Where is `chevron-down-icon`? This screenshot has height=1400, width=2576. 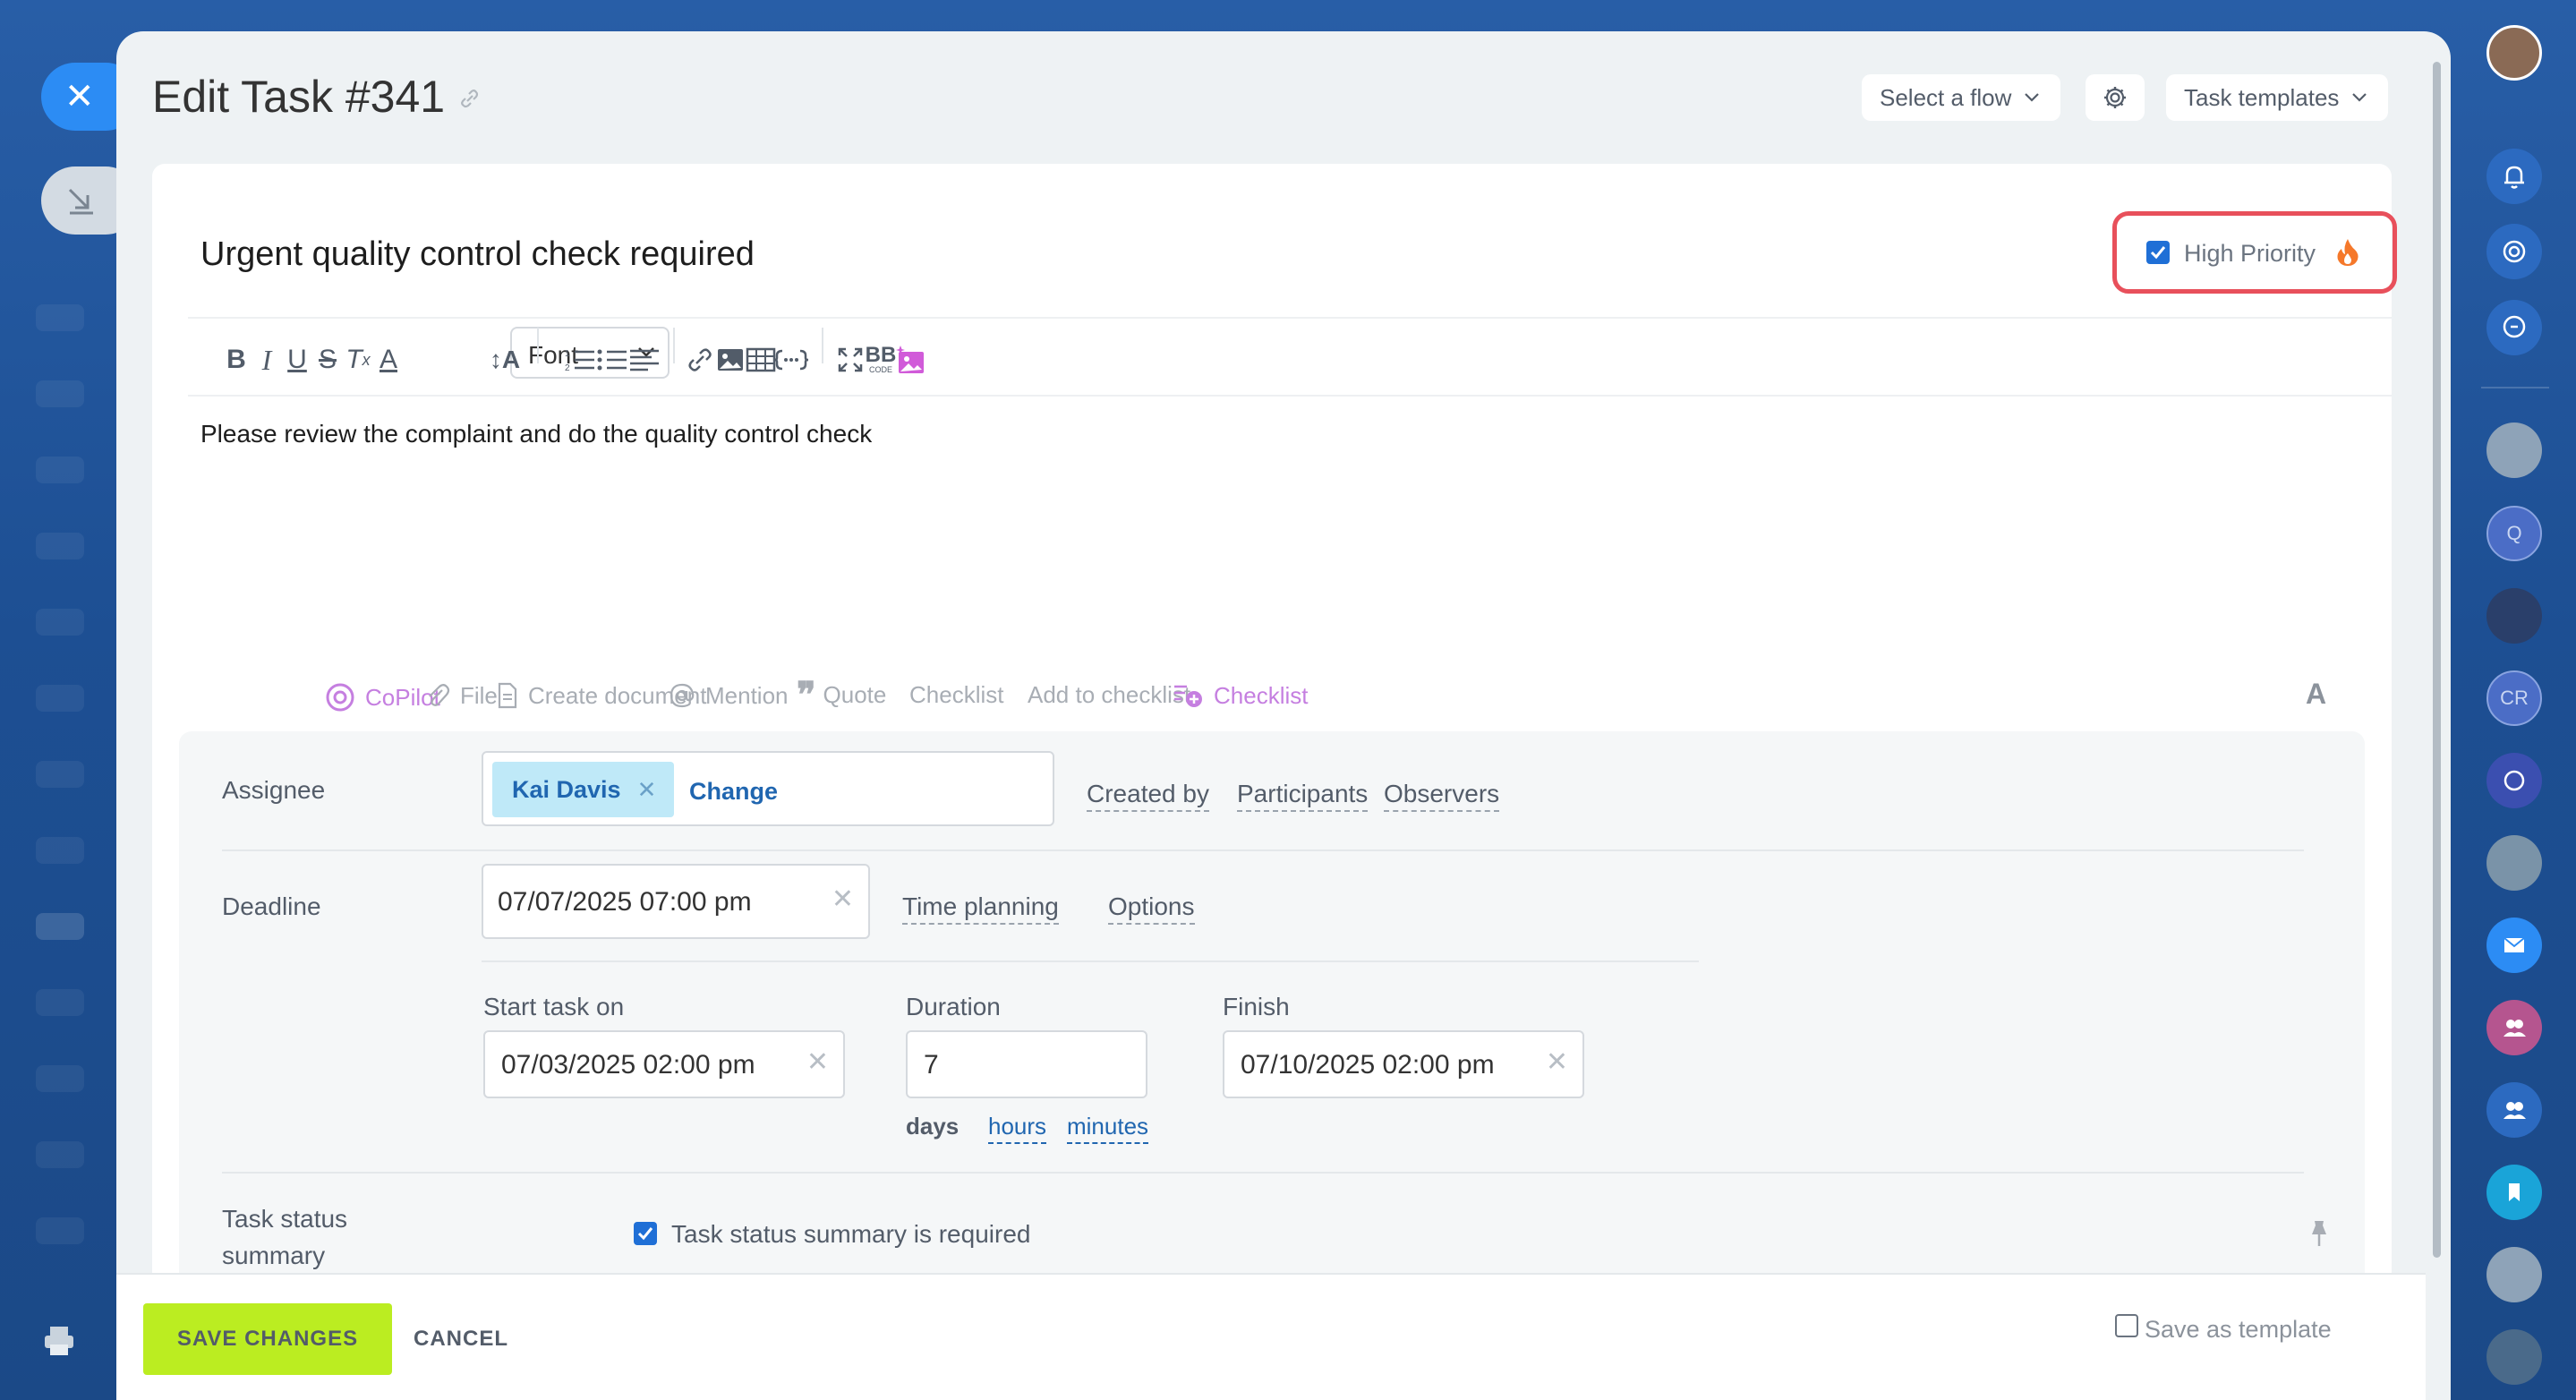 chevron-down-icon is located at coordinates (2359, 97).